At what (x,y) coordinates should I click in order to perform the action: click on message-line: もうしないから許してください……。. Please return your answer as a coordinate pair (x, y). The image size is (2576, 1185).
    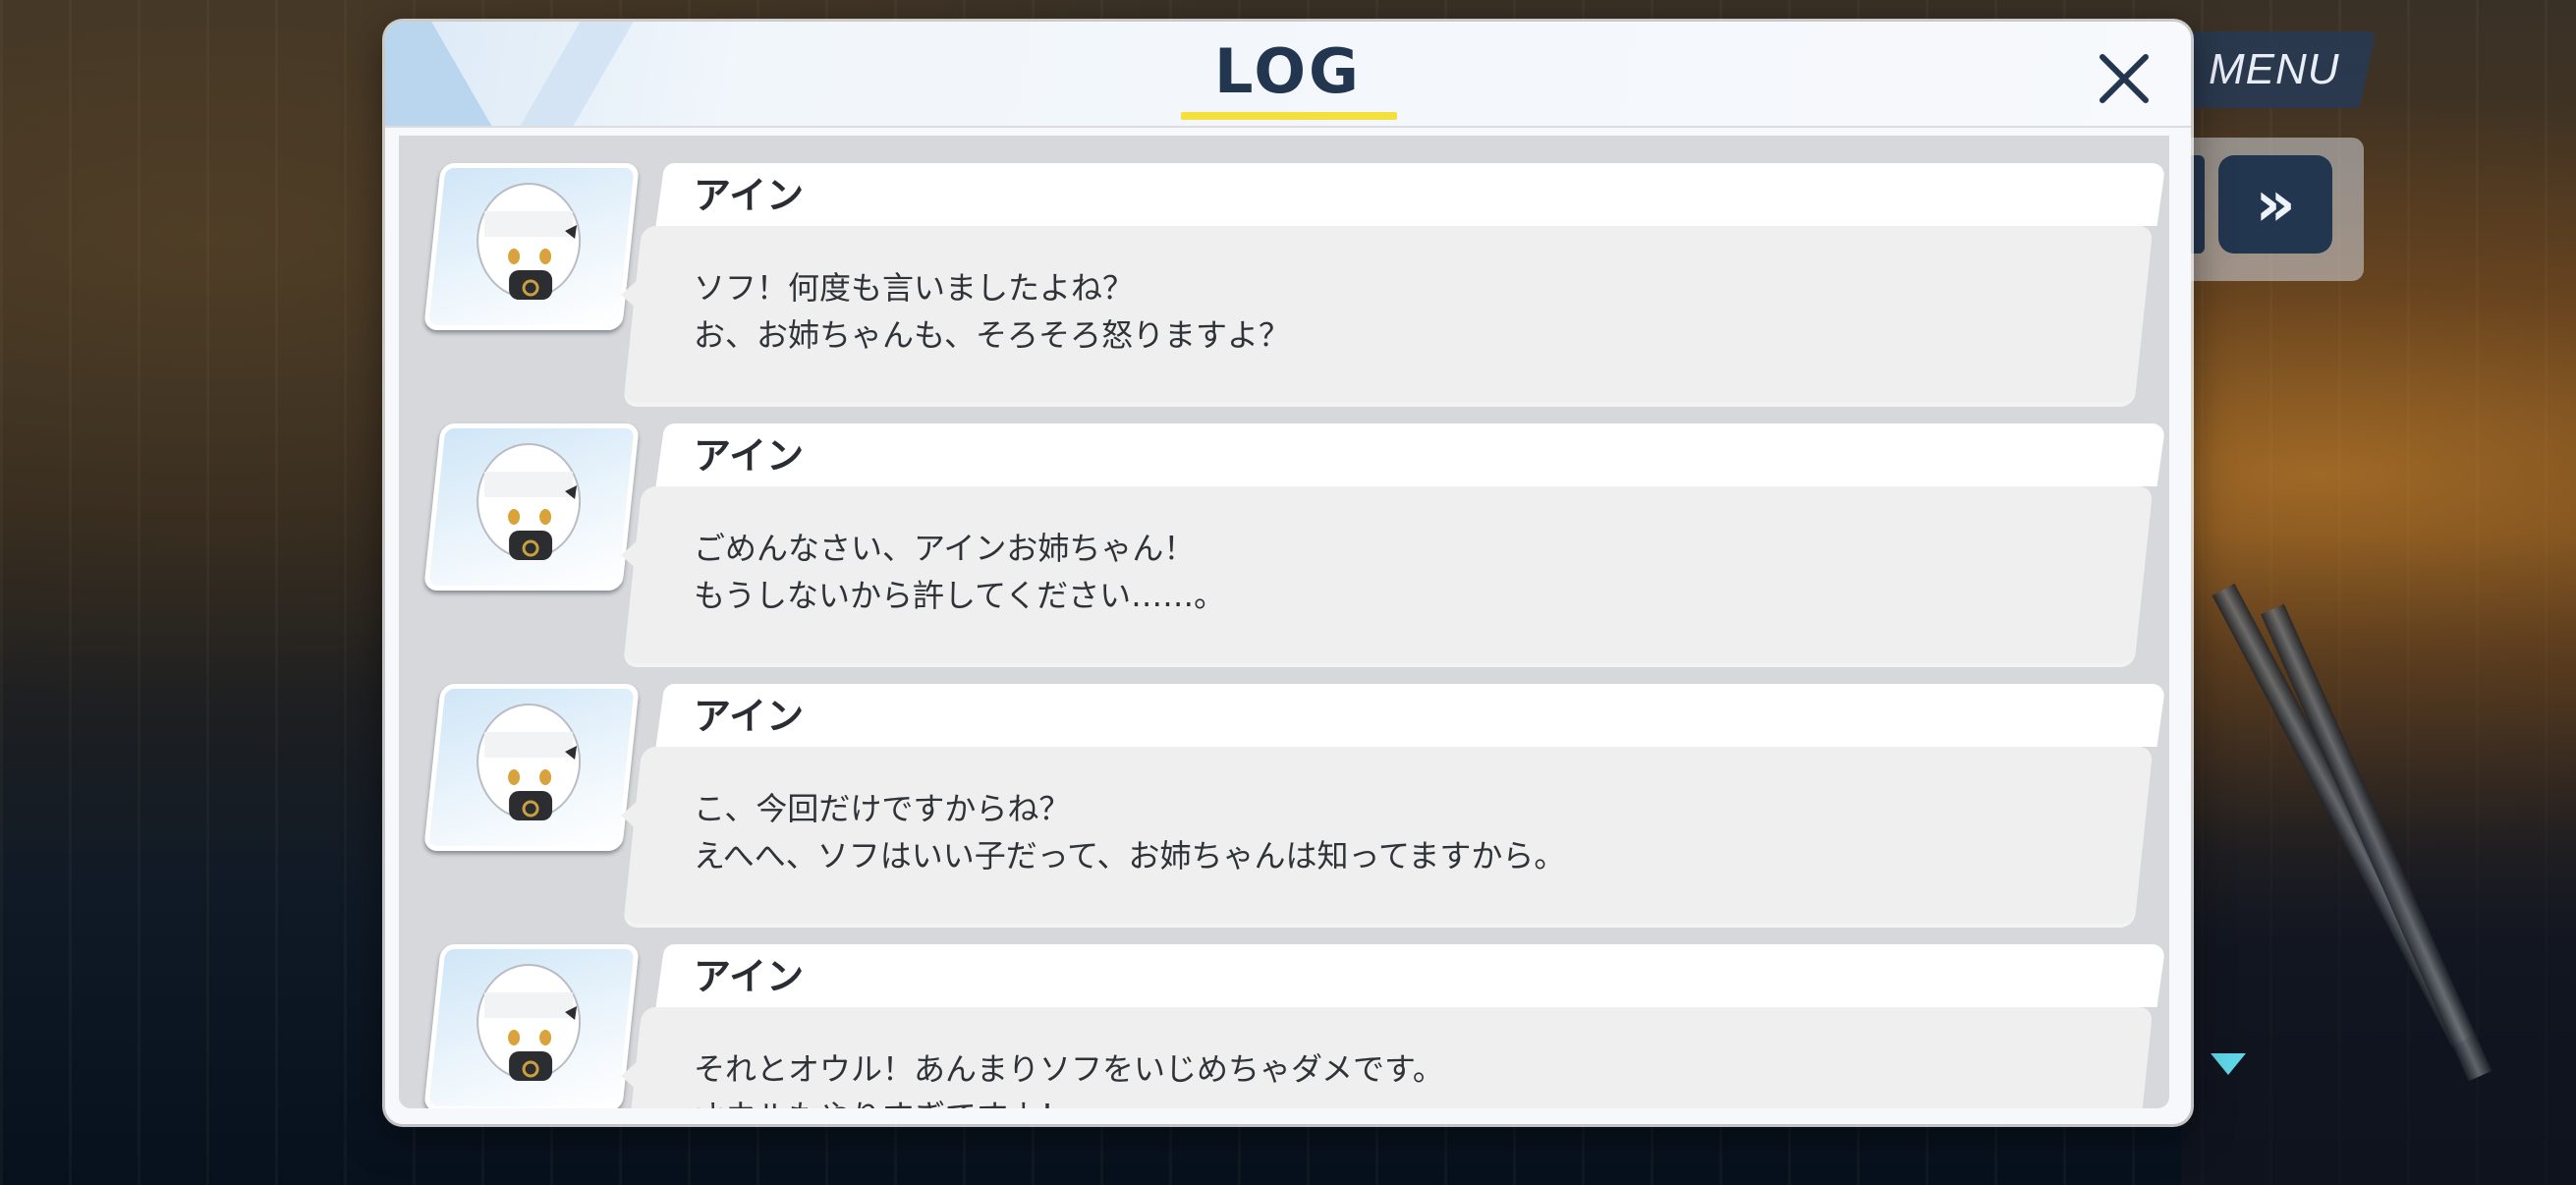
    Looking at the image, I should click on (960, 596).